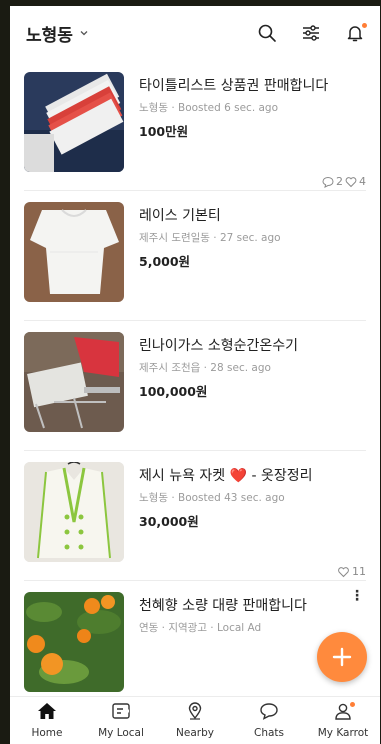 The width and height of the screenshot is (381, 744). Describe the element at coordinates (339, 181) in the screenshot. I see `chat-count: 2` at that location.